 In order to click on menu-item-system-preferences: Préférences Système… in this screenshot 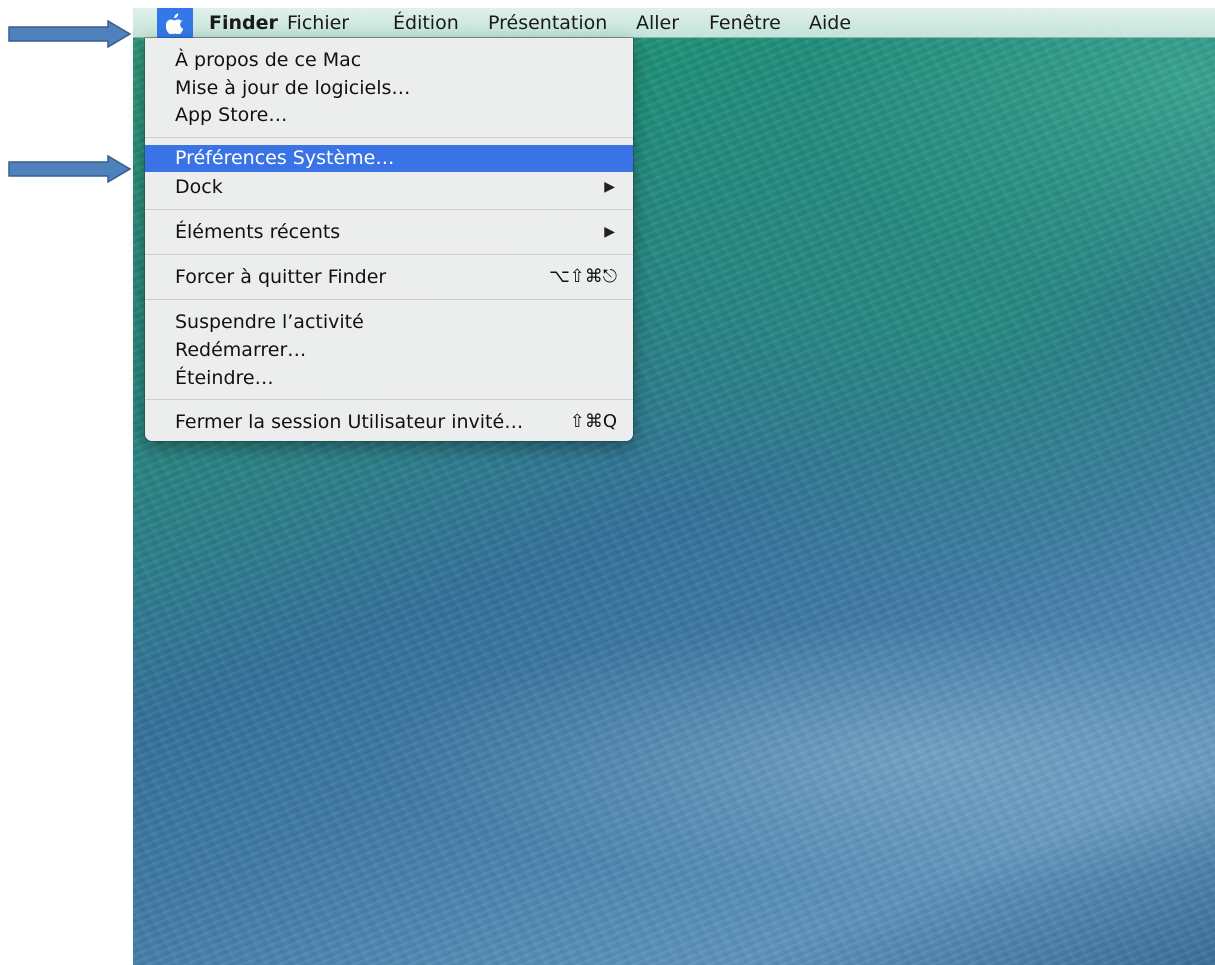, I will do `click(389, 158)`.